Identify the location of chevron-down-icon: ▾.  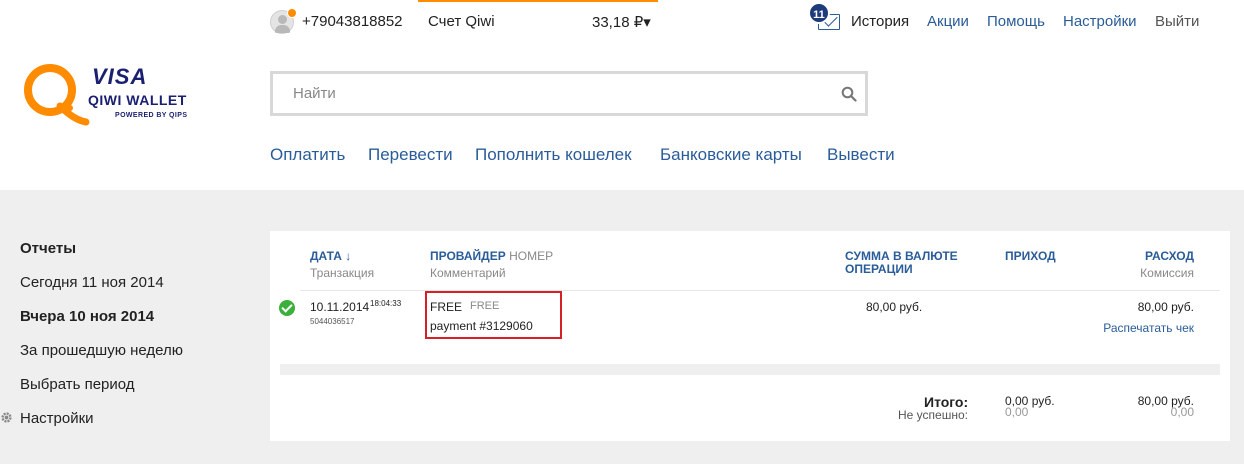
(647, 22).